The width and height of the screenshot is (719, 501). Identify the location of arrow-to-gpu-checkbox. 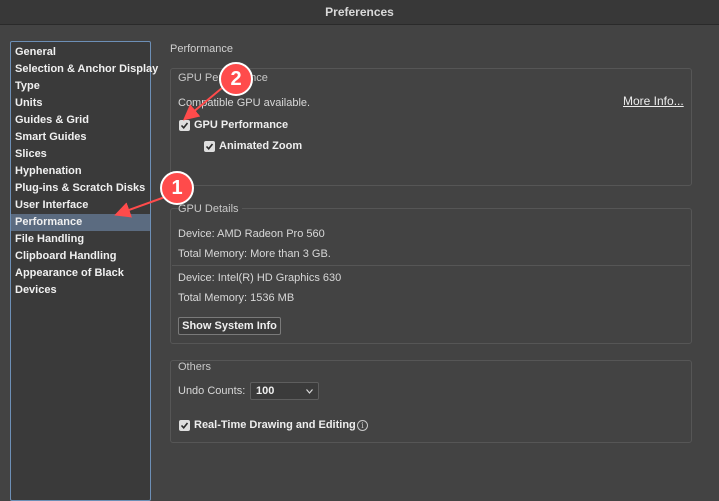
(202, 104).